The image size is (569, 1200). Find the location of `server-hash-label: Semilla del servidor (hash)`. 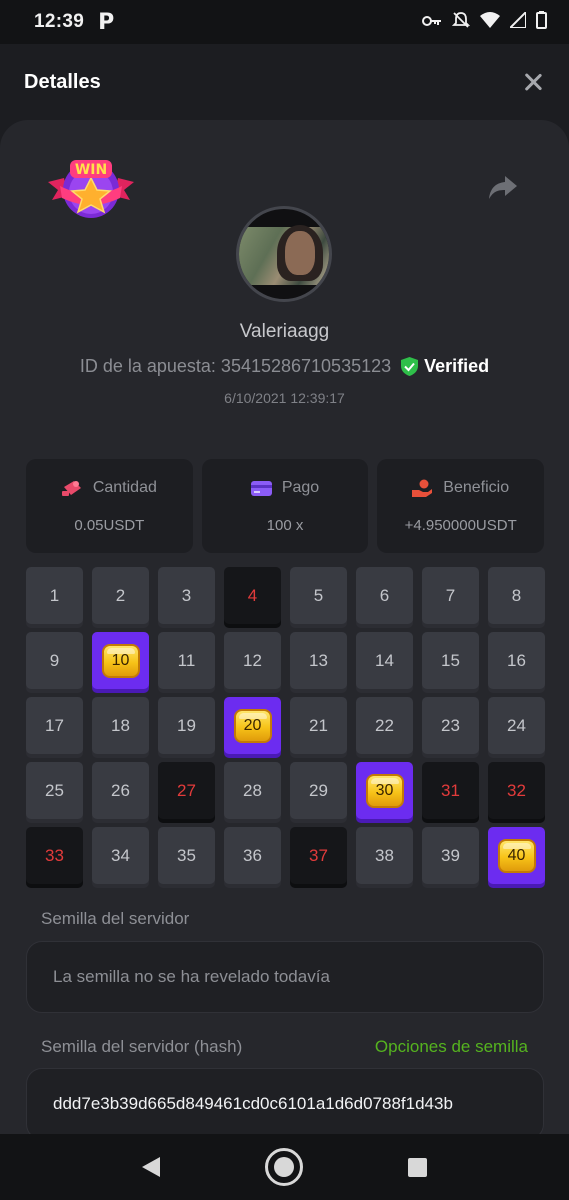

server-hash-label: Semilla del servidor (hash) is located at coordinates (142, 1046).